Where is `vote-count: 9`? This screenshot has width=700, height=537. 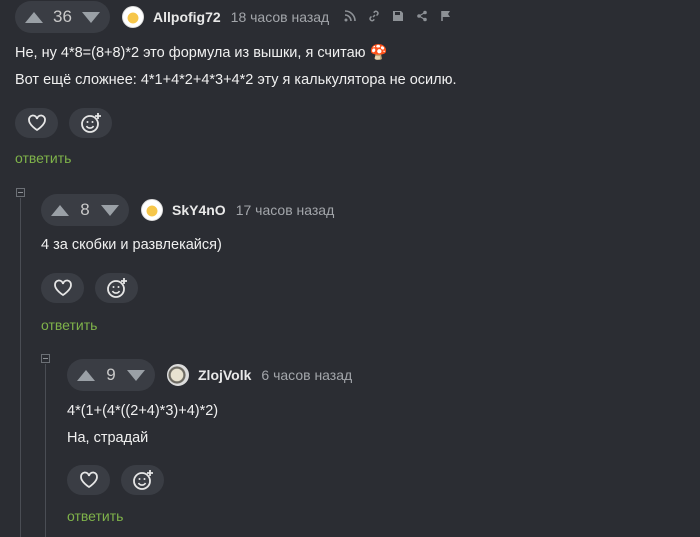
vote-count: 9 is located at coordinates (111, 374).